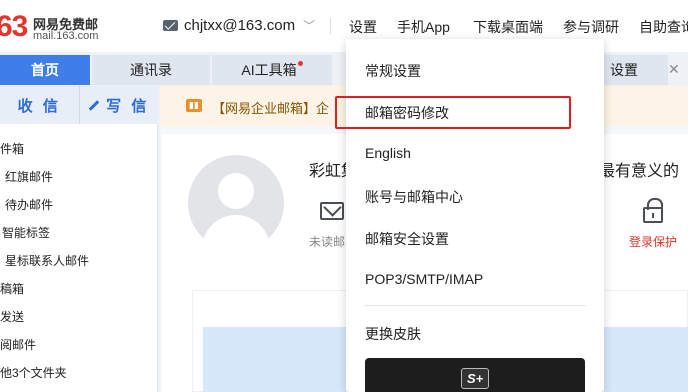 This screenshot has height=392, width=688. What do you see at coordinates (12, 148) in the screenshot?
I see `folder-inbox: 件箱` at bounding box center [12, 148].